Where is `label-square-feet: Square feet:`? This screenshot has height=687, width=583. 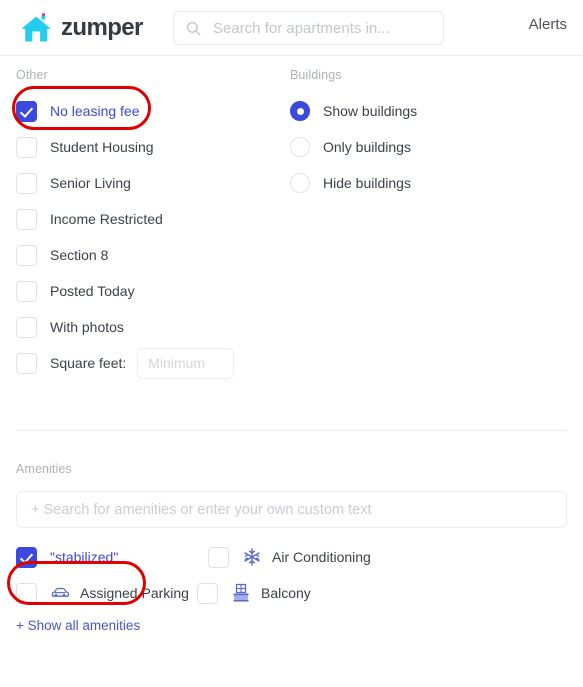
label-square-feet: Square feet: is located at coordinates (88, 363).